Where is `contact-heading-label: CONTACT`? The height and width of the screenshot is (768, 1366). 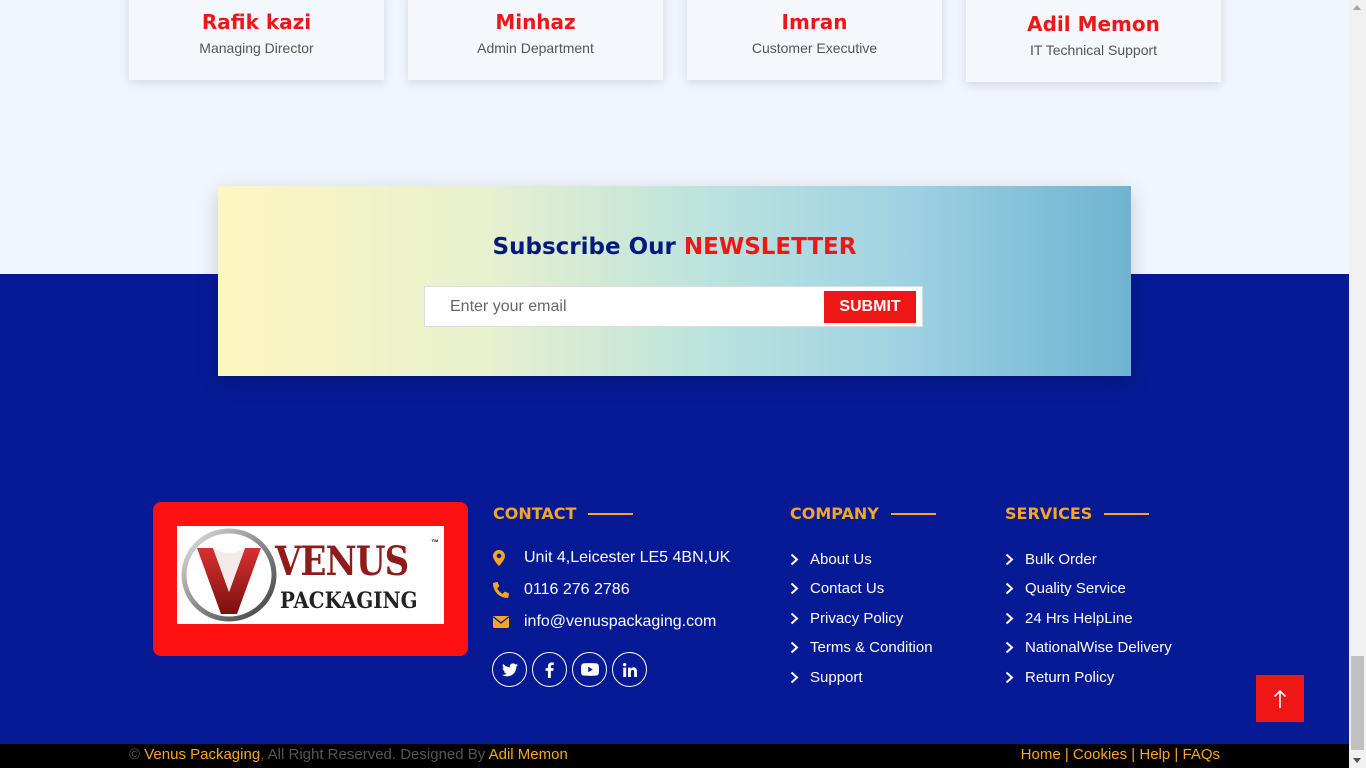
contact-heading-label: CONTACT is located at coordinates (535, 513).